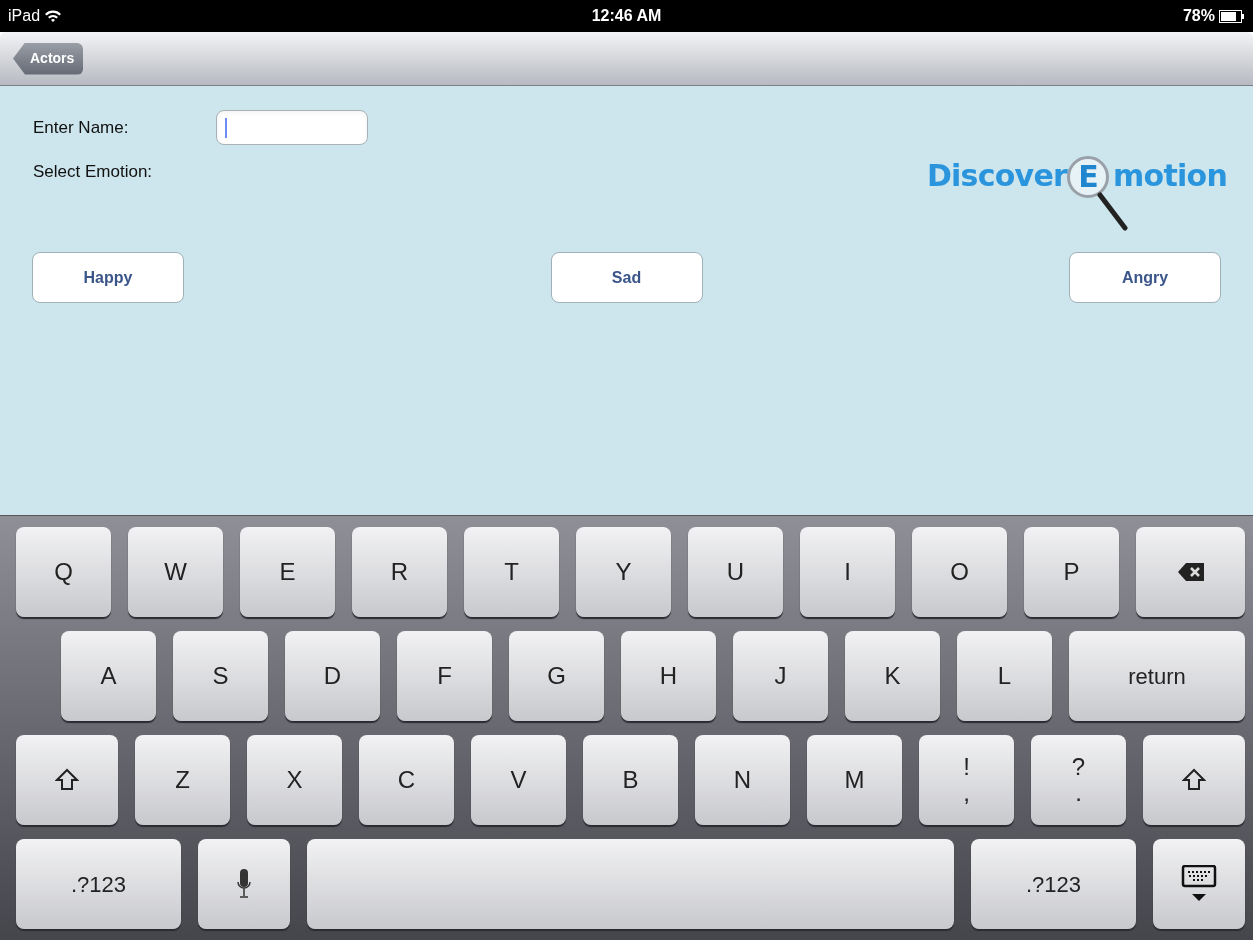 Image resolution: width=1253 pixels, height=940 pixels. I want to click on clock-time: 12:46 AM, so click(626, 16).